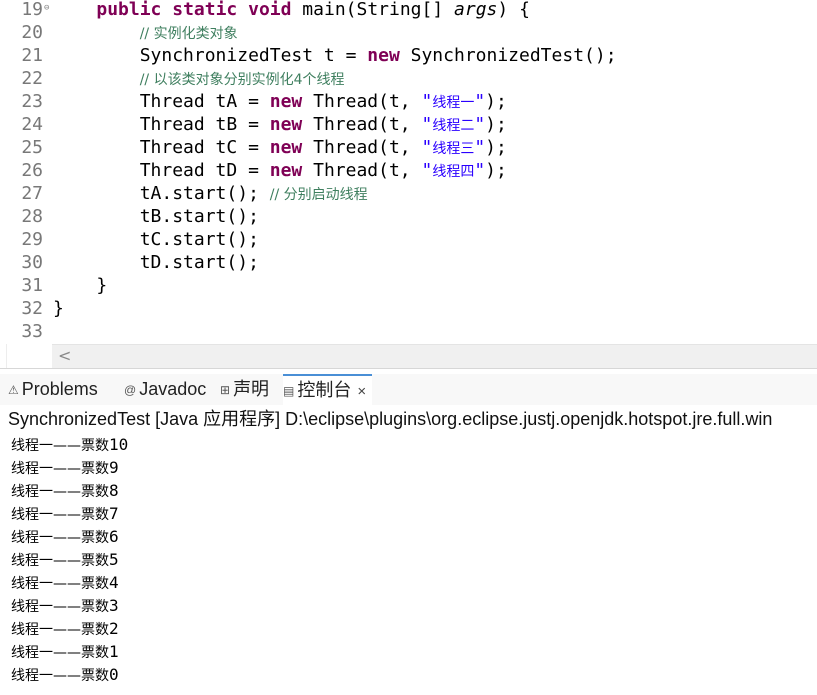  Describe the element at coordinates (32, 170) in the screenshot. I see `line-number: 26` at that location.